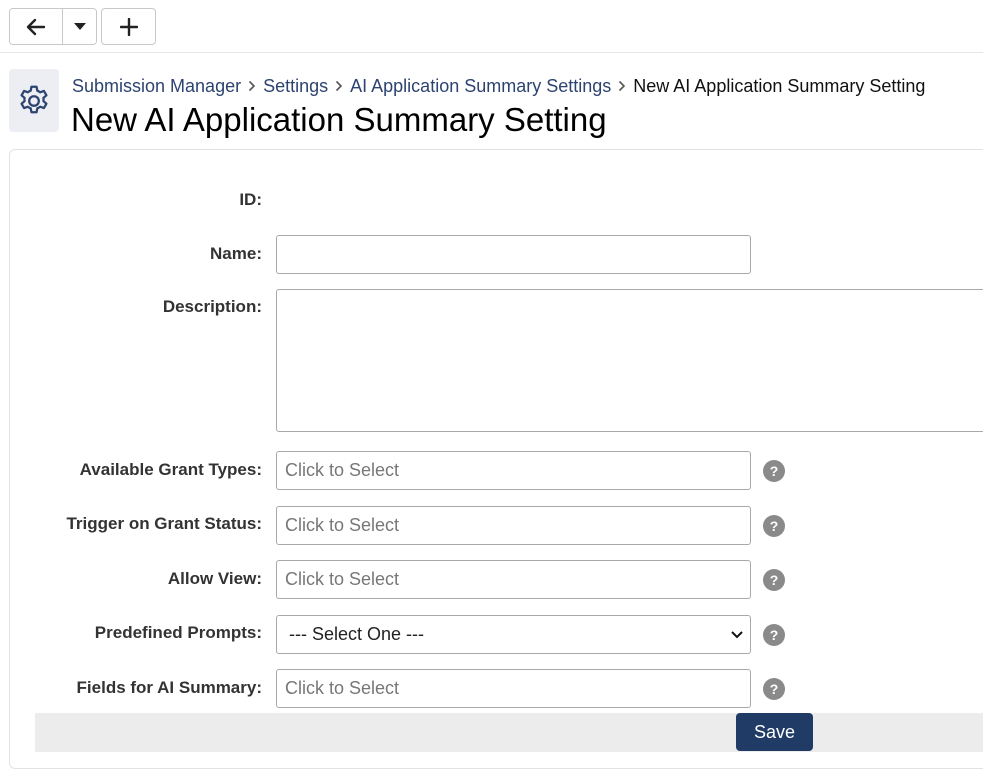 The image size is (983, 769). I want to click on grant-status-multiselect: Click to Select, so click(513, 525).